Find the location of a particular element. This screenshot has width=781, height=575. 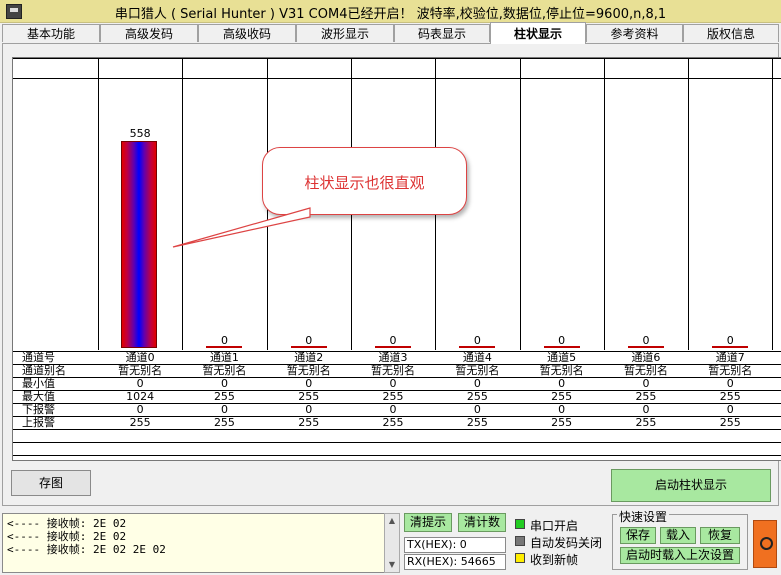

tab-adv-send: 高级发码 is located at coordinates (149, 33).